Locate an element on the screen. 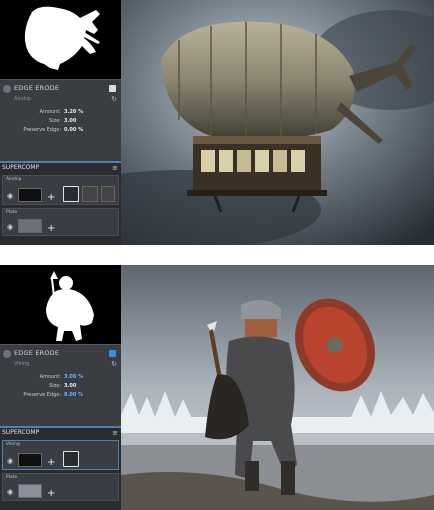 This screenshot has width=434, height=510. layer-name: Airship is located at coordinates (14, 179).